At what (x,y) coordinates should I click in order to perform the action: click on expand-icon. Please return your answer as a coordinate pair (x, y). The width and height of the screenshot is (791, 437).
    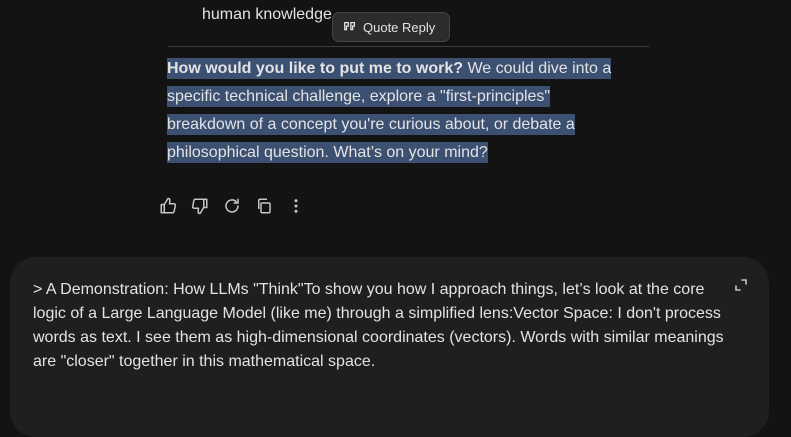
    Looking at the image, I should click on (741, 285).